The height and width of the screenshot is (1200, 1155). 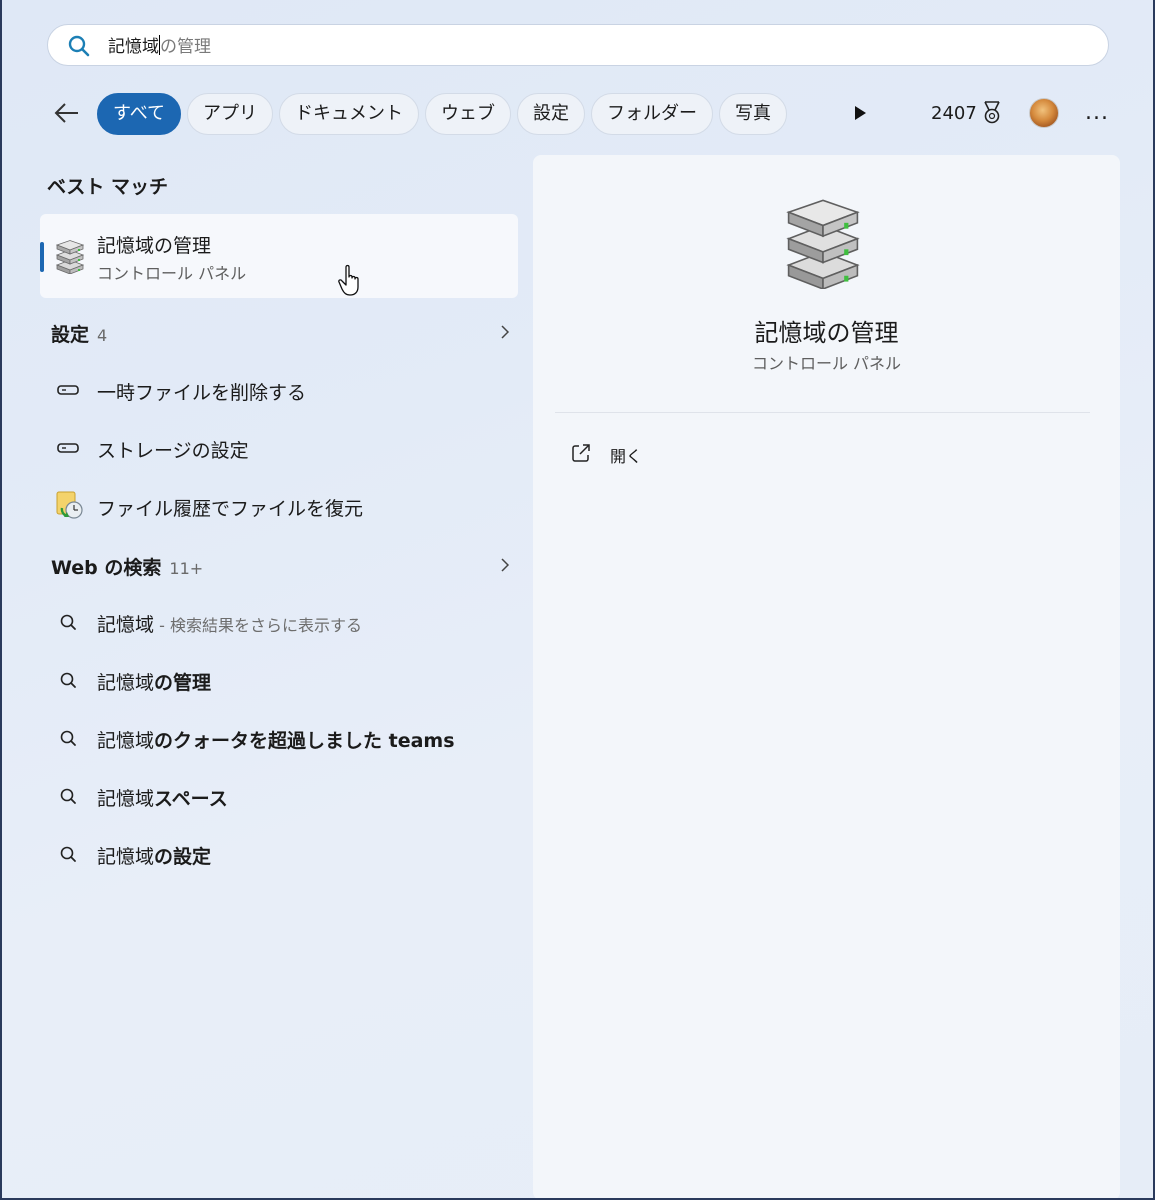 I want to click on suggestion-text: 記憶域 - 検索結果をさらに表示する, so click(x=229, y=623).